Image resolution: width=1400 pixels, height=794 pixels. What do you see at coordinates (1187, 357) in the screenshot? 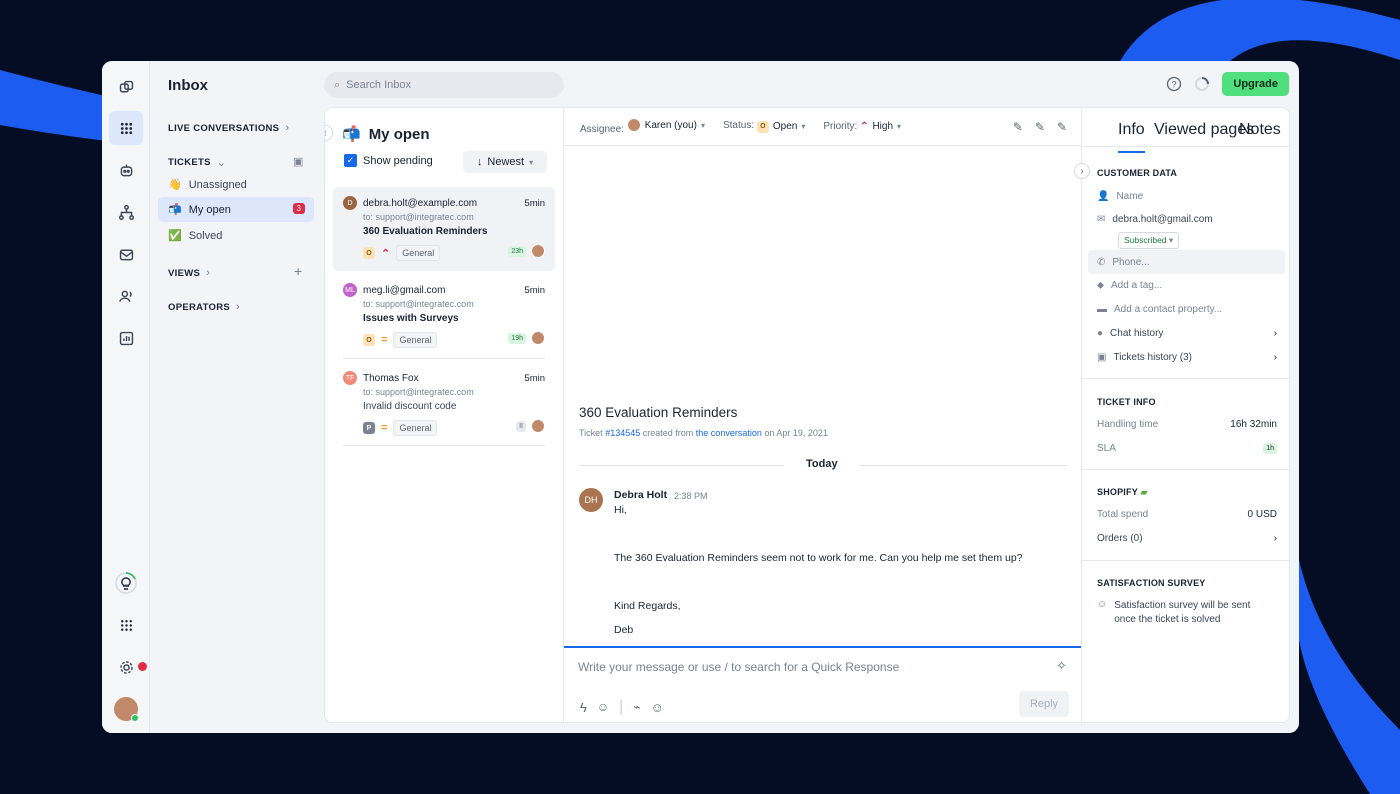
I see `tickets-history-row: ▣ Tickets history (3) ›` at bounding box center [1187, 357].